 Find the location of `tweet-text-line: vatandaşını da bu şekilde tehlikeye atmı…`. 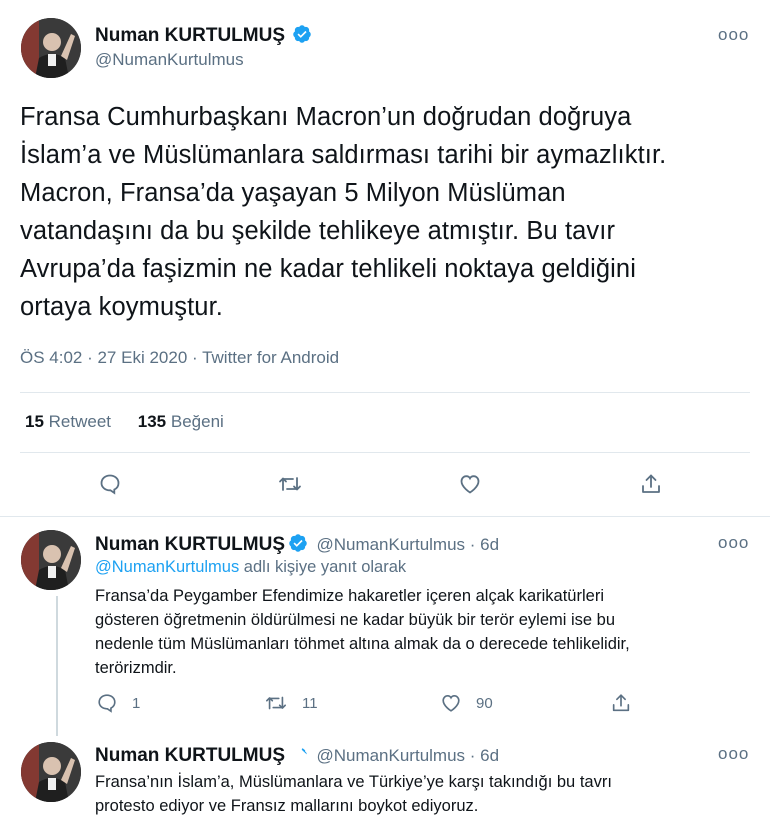

tweet-text-line: vatandaşını da bu şekilde tehlikeye atmı… is located at coordinates (318, 231).